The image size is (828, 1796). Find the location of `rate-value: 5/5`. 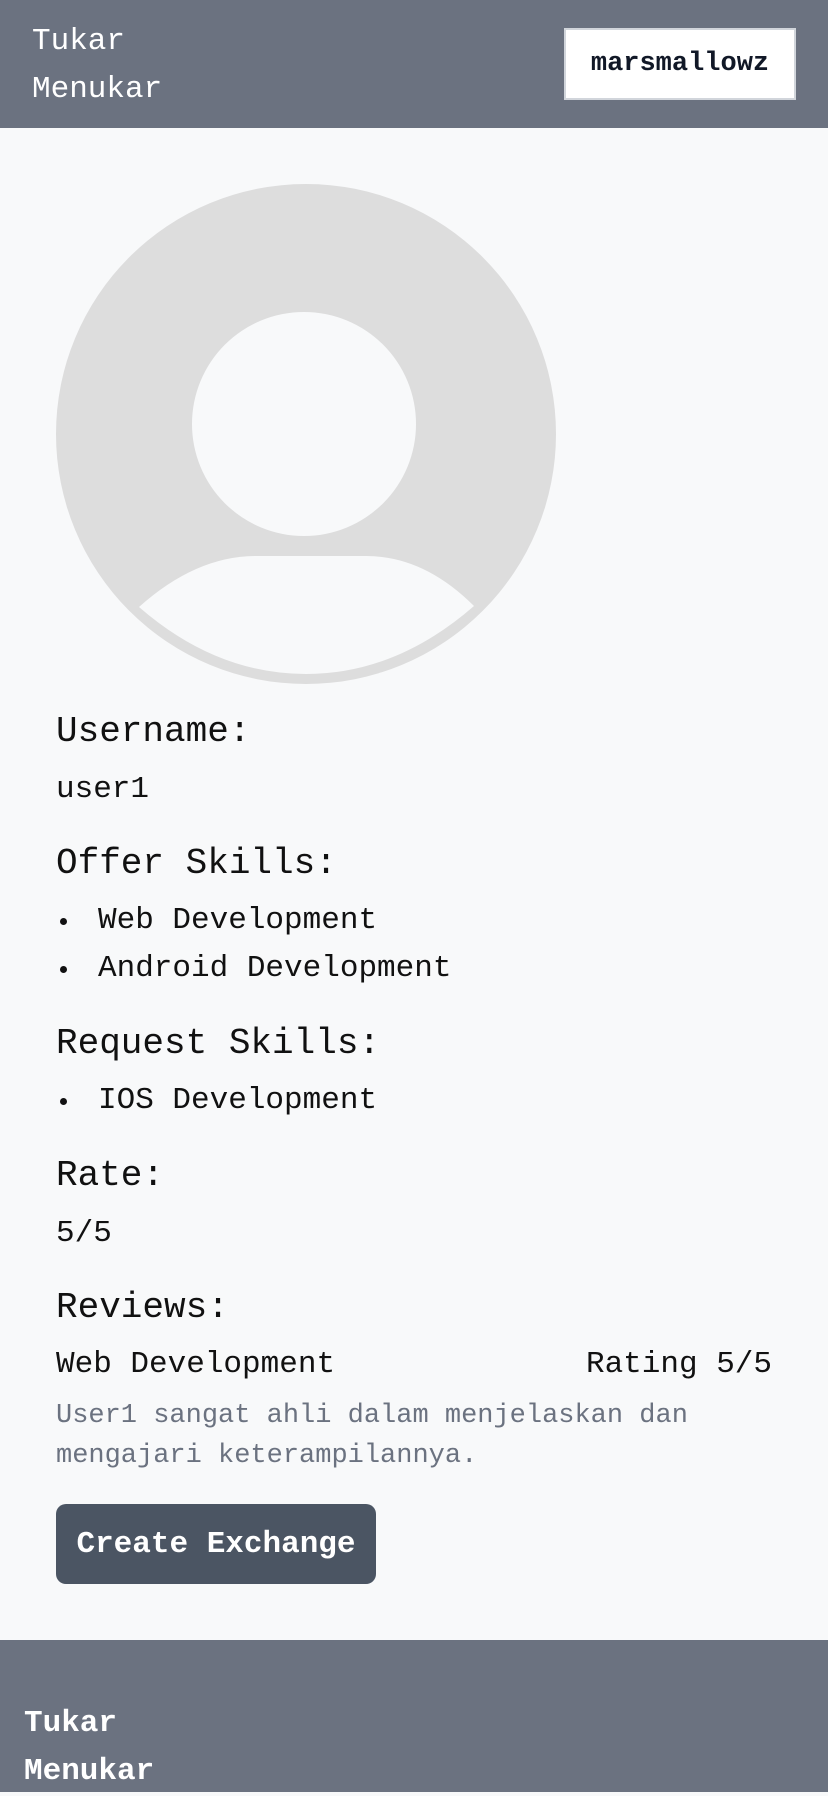

rate-value: 5/5 is located at coordinates (84, 1233).